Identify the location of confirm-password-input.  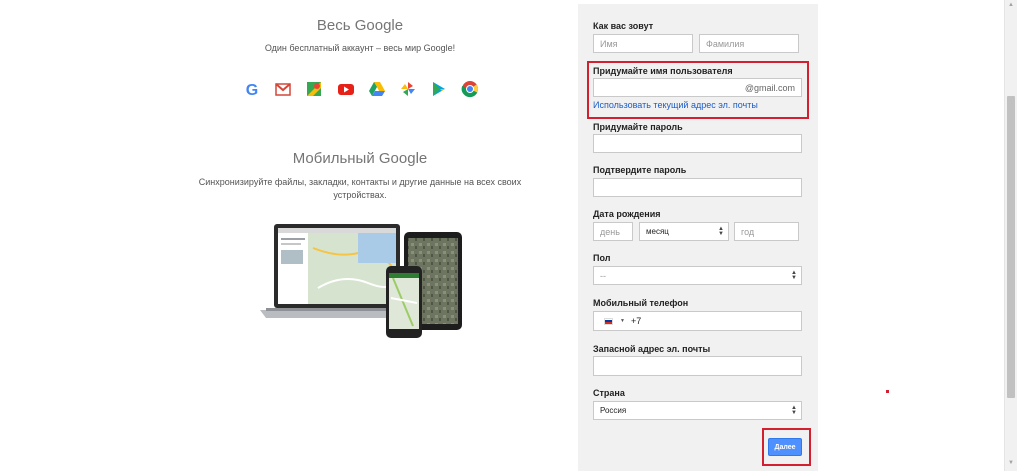
(697, 187).